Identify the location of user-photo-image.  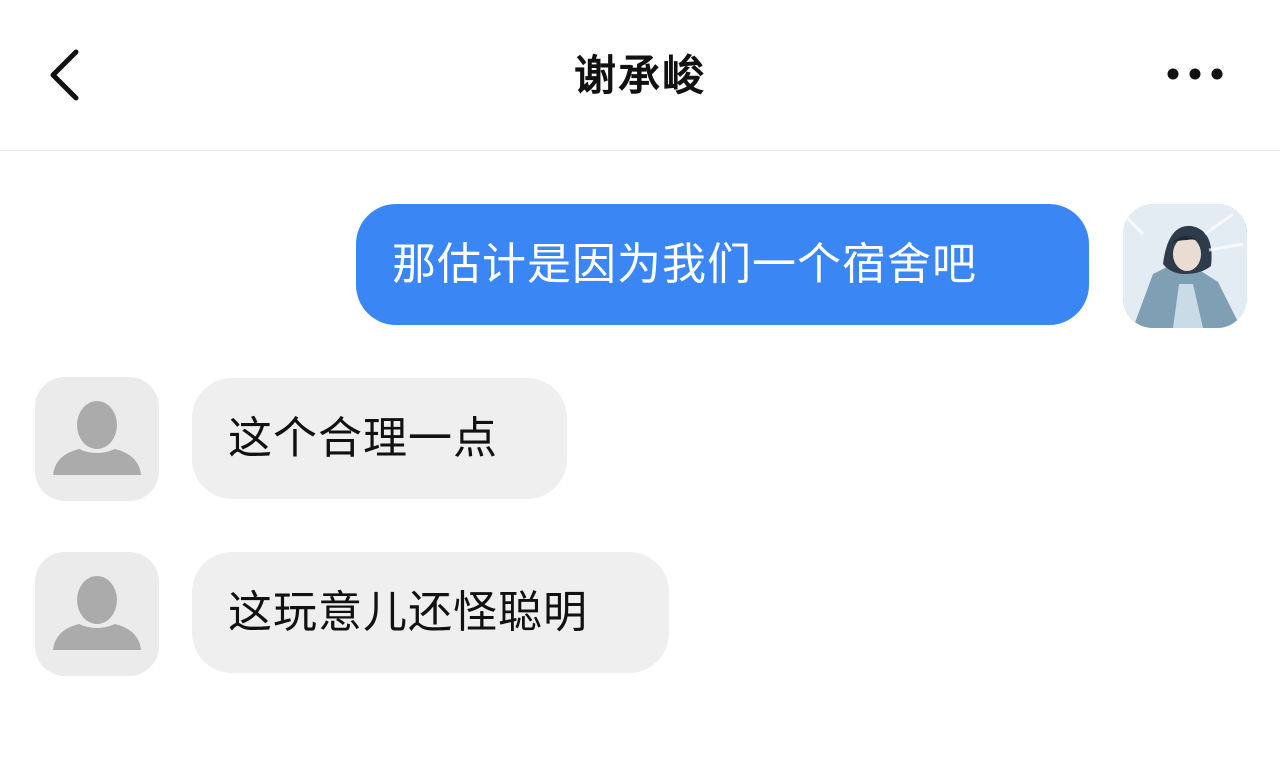
(1185, 266).